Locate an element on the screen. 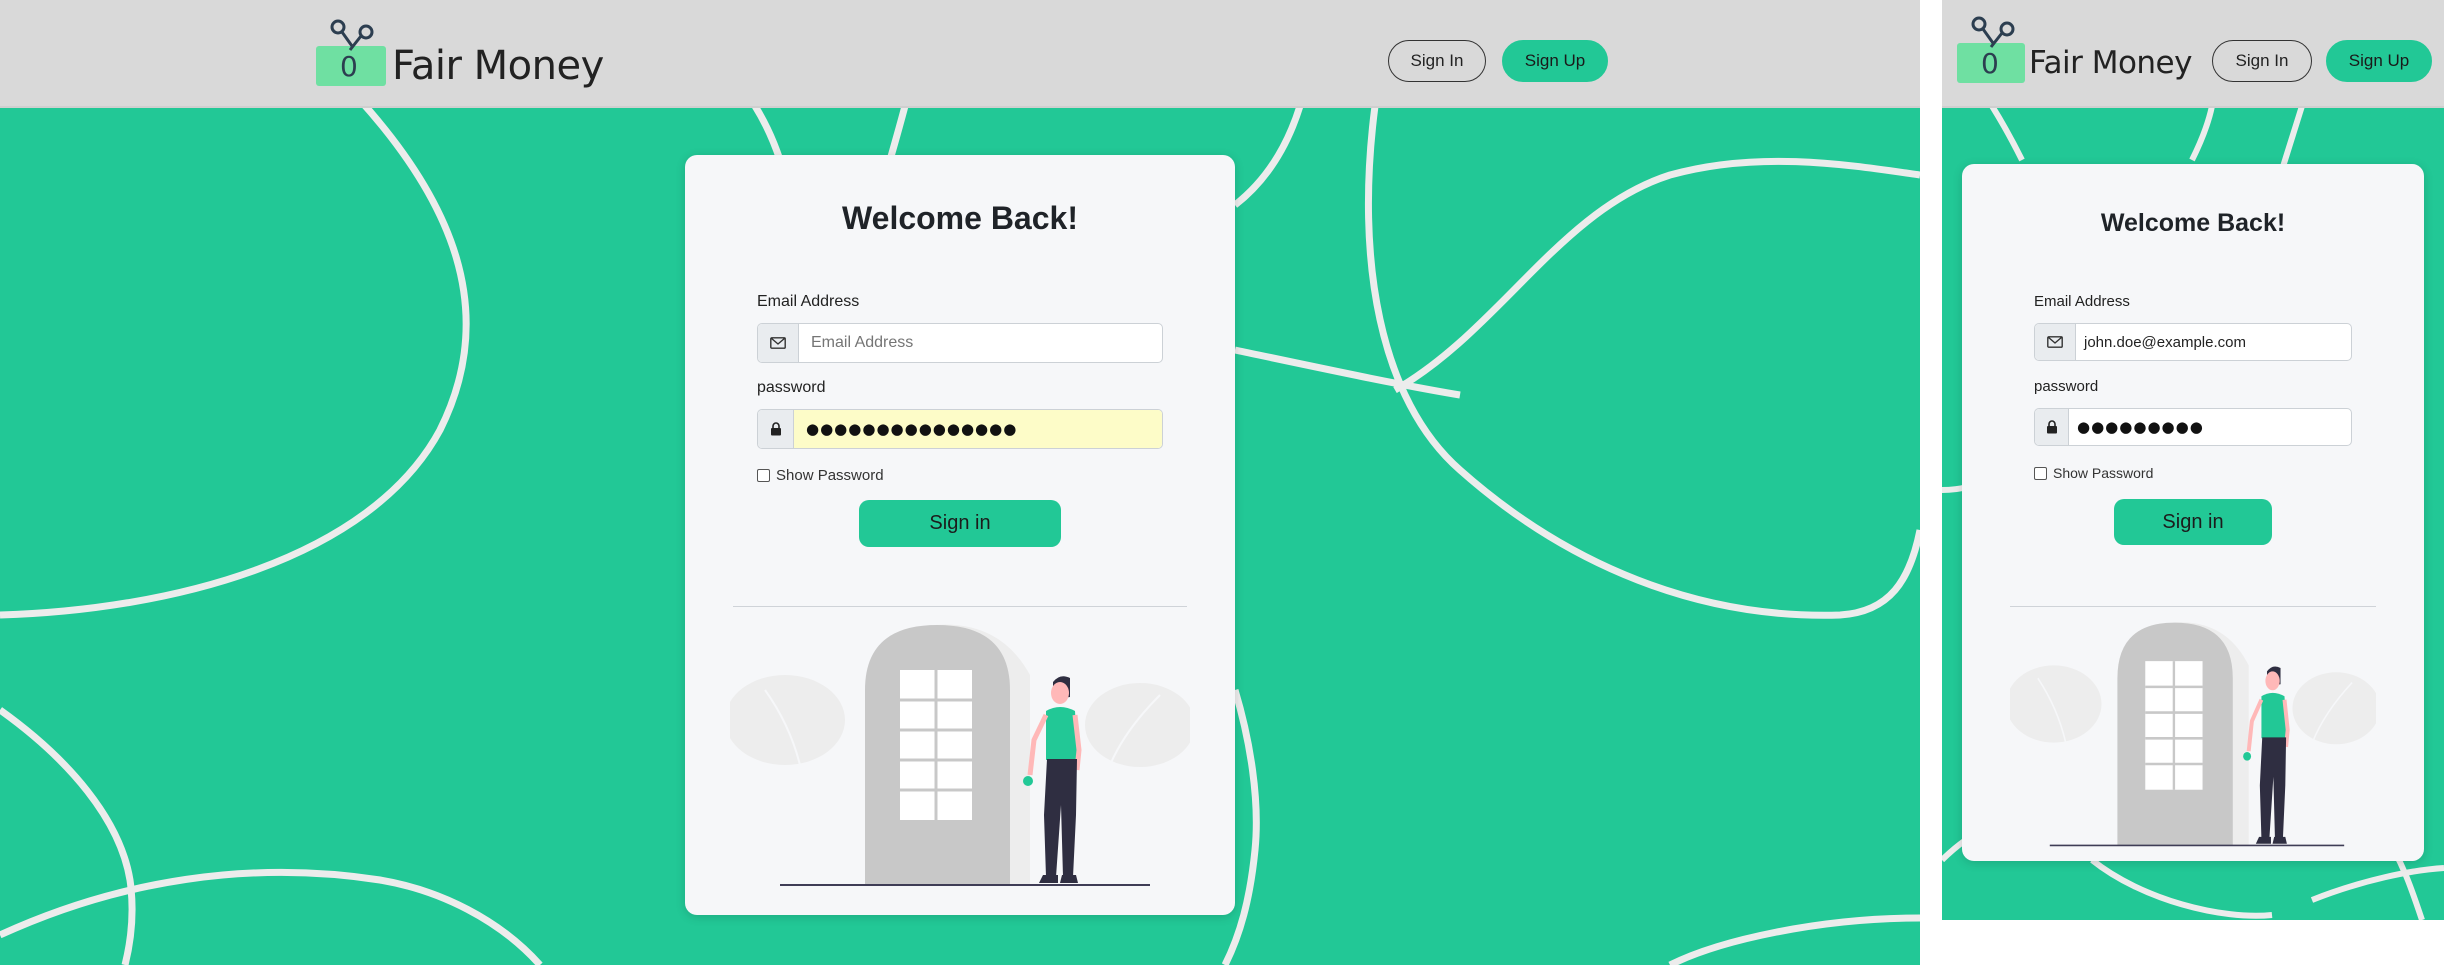  email-field: Email Address is located at coordinates (960, 343).